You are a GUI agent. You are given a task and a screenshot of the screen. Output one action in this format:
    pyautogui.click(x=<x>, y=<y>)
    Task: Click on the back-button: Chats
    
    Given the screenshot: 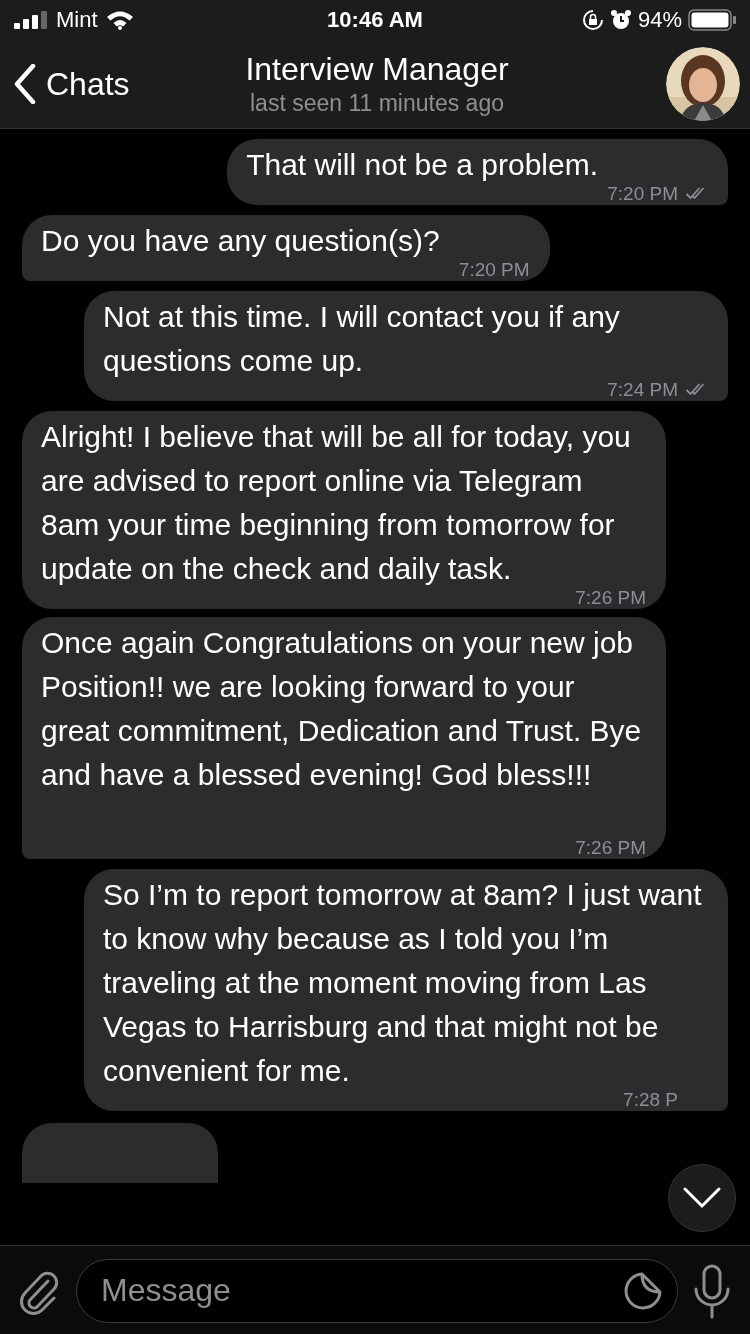 What is the action you would take?
    pyautogui.click(x=72, y=84)
    